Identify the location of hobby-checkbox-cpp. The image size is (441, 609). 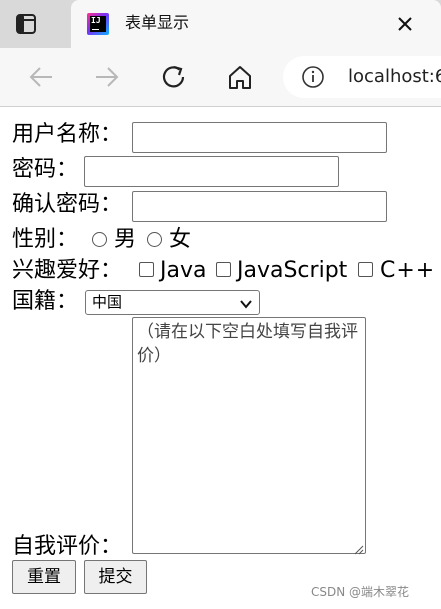
(365, 269).